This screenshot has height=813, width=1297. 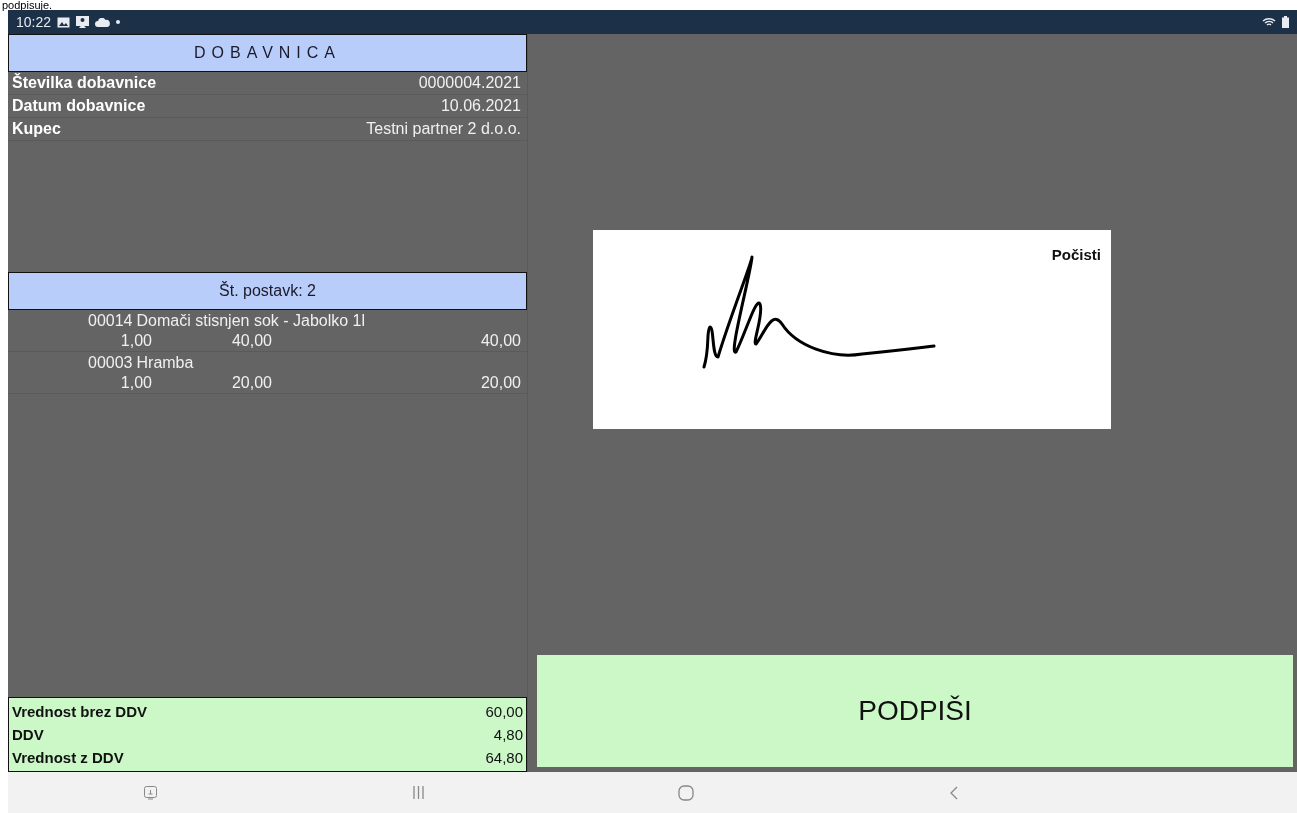 I want to click on total-label: Vrednost z DDV, so click(x=68, y=757).